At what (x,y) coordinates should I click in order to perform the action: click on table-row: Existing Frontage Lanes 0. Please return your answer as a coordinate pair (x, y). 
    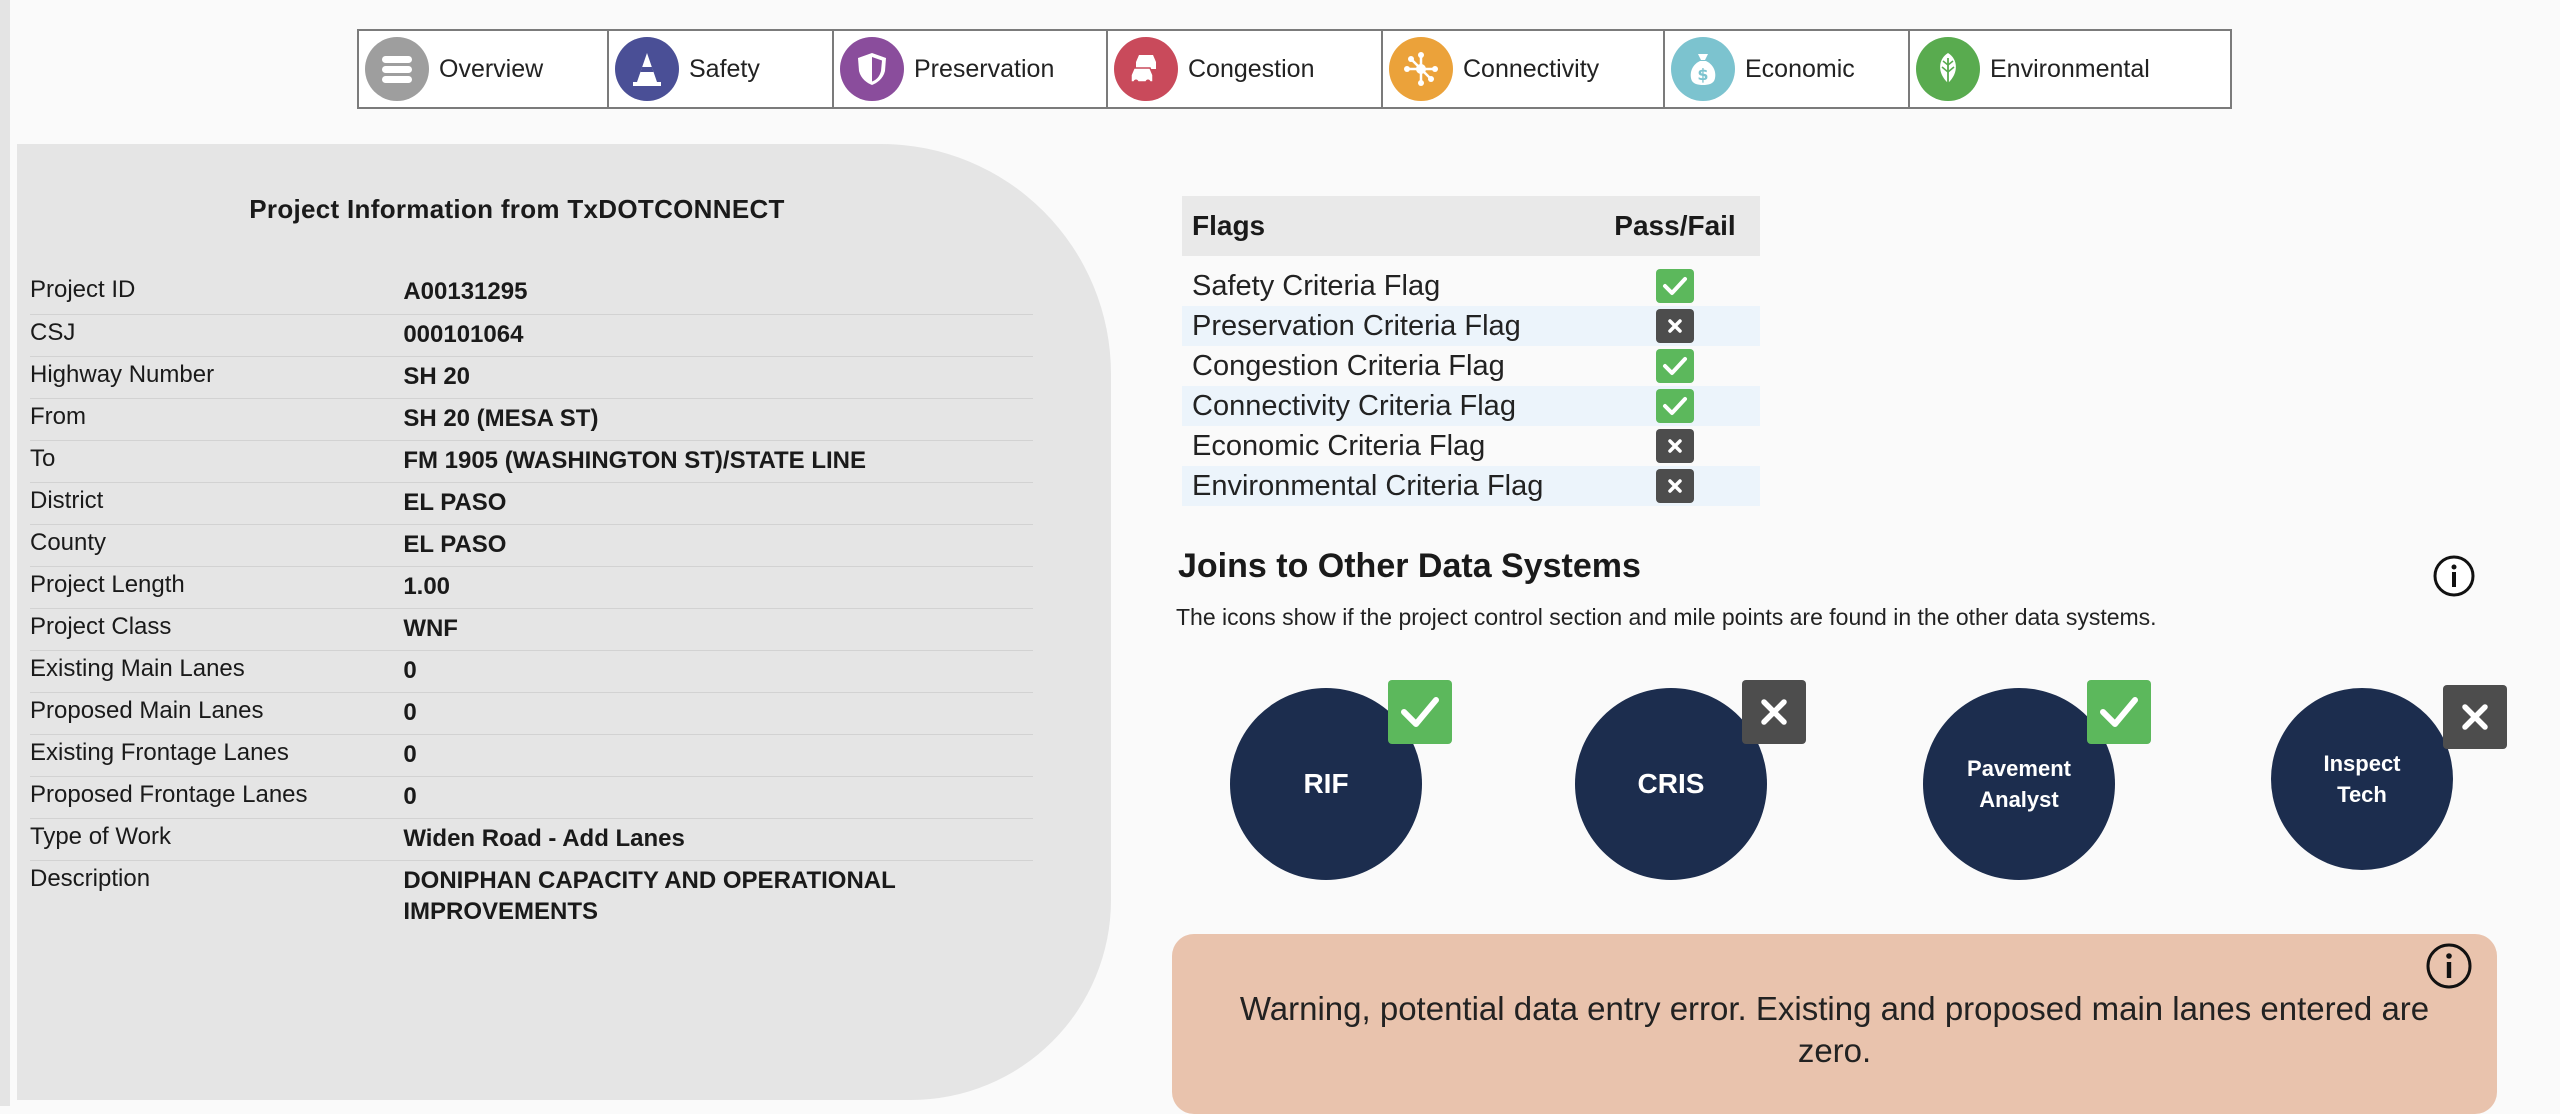
    Looking at the image, I should click on (531, 755).